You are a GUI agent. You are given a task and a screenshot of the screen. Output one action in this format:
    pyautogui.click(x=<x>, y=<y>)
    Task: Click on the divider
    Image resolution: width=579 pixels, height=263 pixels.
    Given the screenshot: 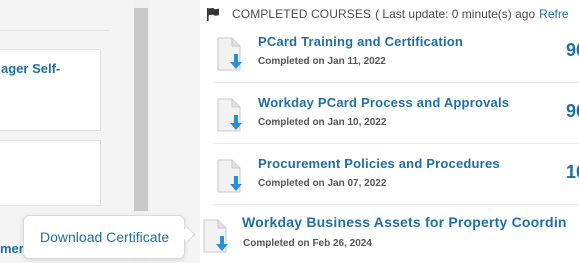 What is the action you would take?
    pyautogui.click(x=55, y=30)
    